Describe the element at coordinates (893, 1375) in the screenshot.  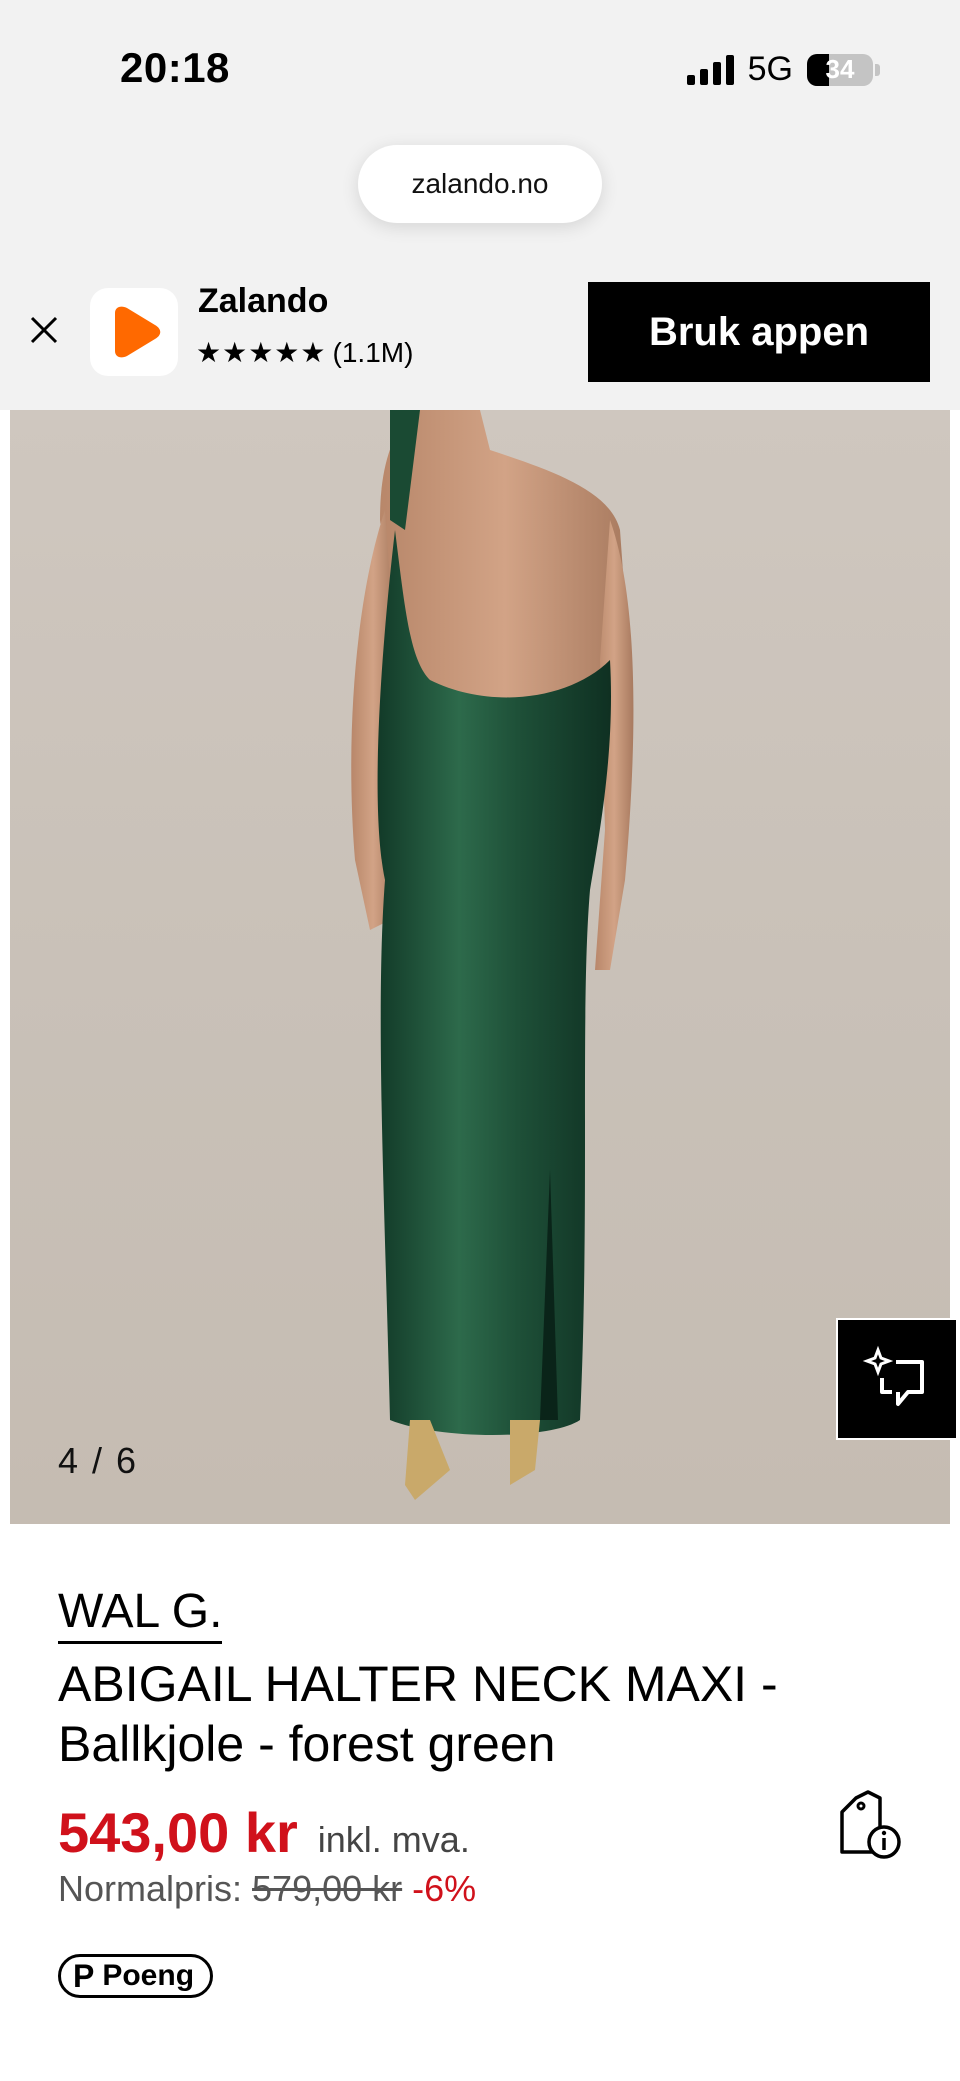
I see `sparkle-chat-icon` at that location.